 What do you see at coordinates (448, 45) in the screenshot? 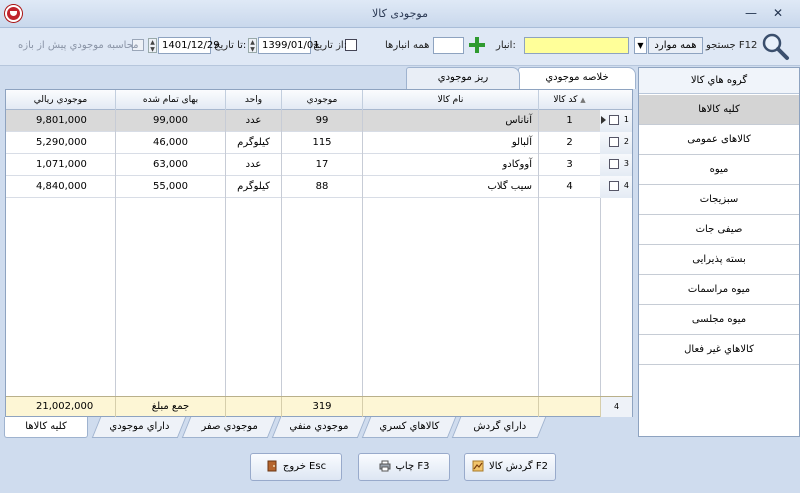
I see `warehouse-input` at bounding box center [448, 45].